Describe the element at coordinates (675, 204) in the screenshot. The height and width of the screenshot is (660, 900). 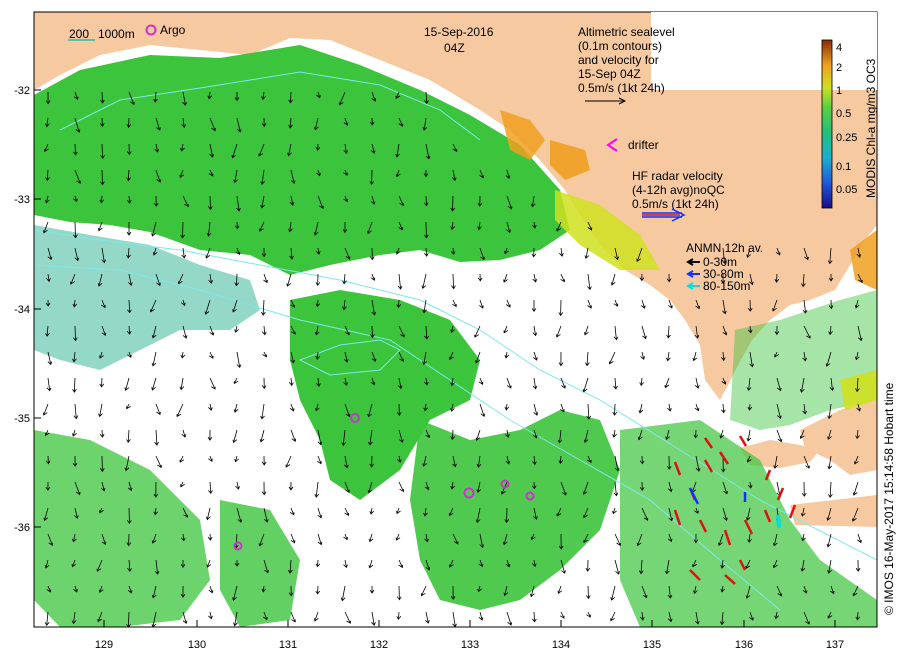
I see `hf-radar-legend-line: 0.5m/s (1kt 24h)` at that location.